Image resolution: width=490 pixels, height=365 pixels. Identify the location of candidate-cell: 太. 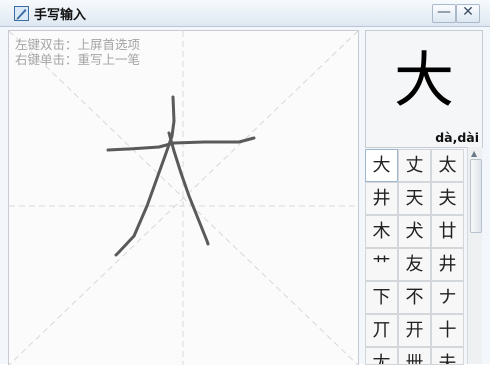
(447, 165).